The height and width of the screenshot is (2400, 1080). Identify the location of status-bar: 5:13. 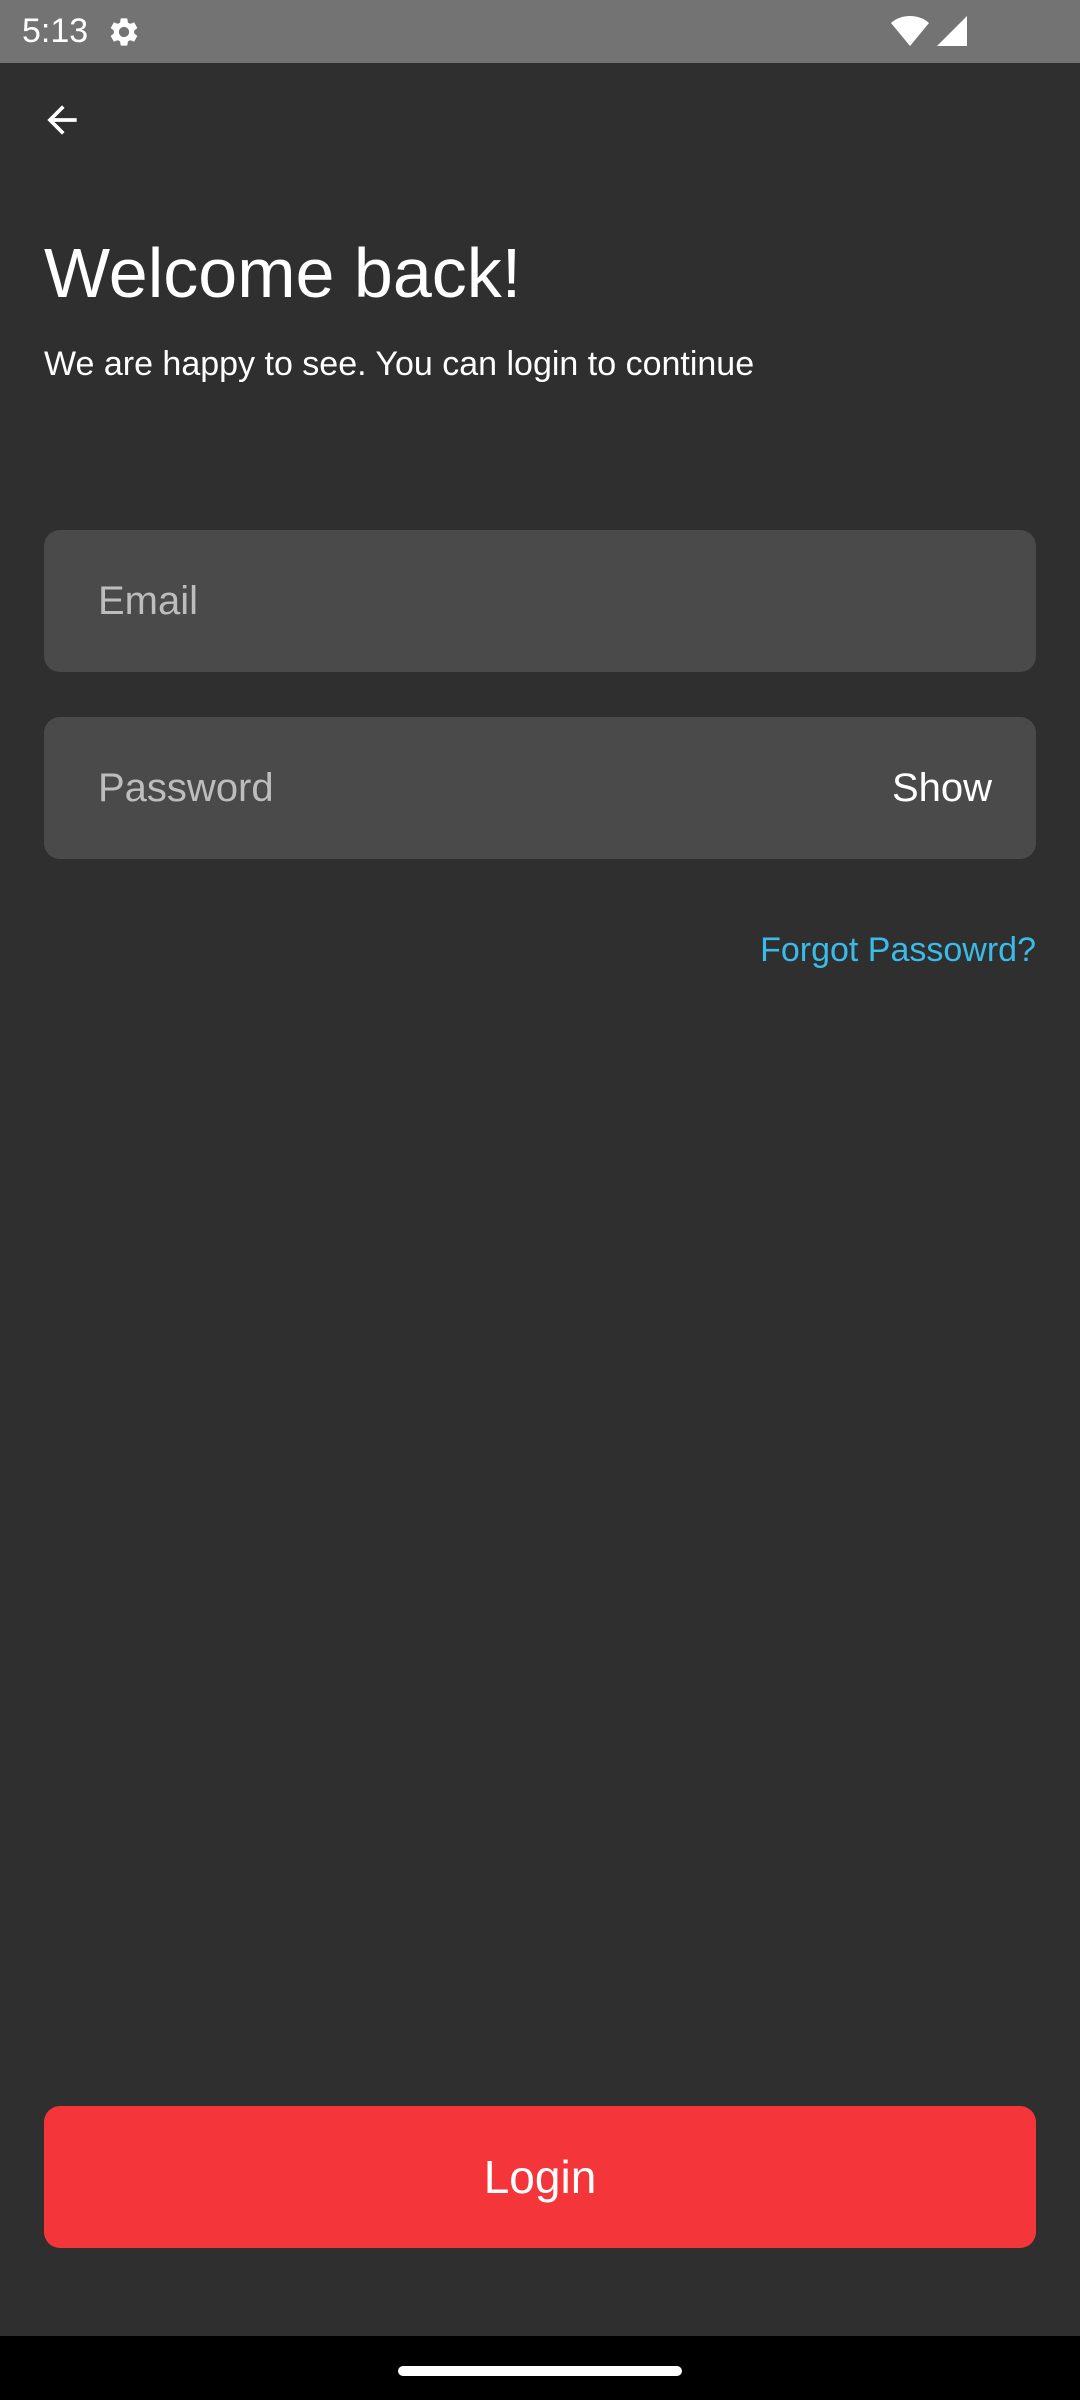
(540, 31).